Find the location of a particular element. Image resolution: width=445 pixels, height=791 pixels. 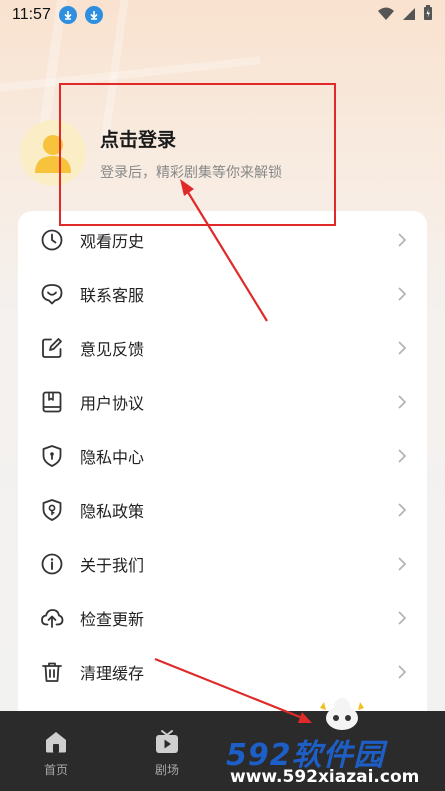

menu-item-feedback: 意见反馈 is located at coordinates (222, 348).